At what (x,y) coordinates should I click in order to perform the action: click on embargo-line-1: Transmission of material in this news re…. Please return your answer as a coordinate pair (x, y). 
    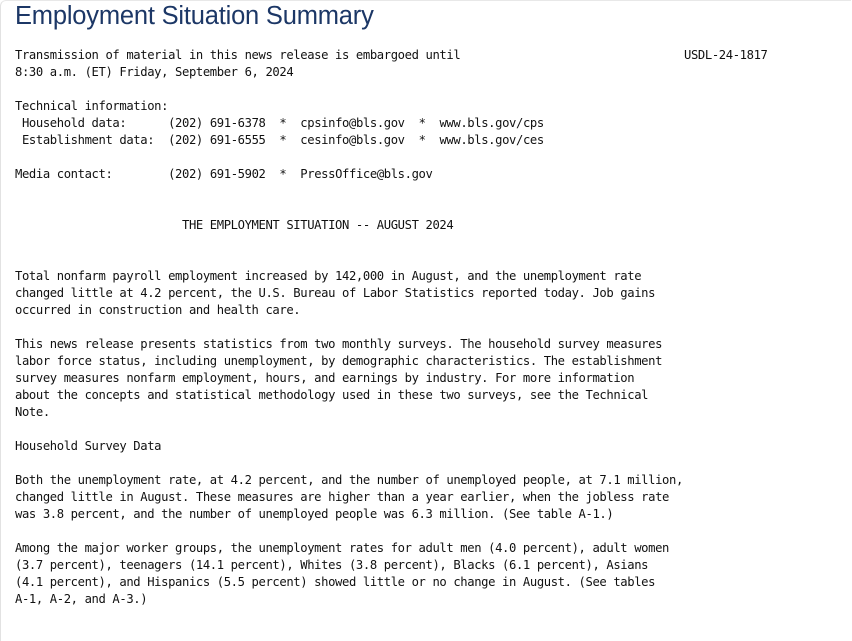
    Looking at the image, I should click on (238, 55).